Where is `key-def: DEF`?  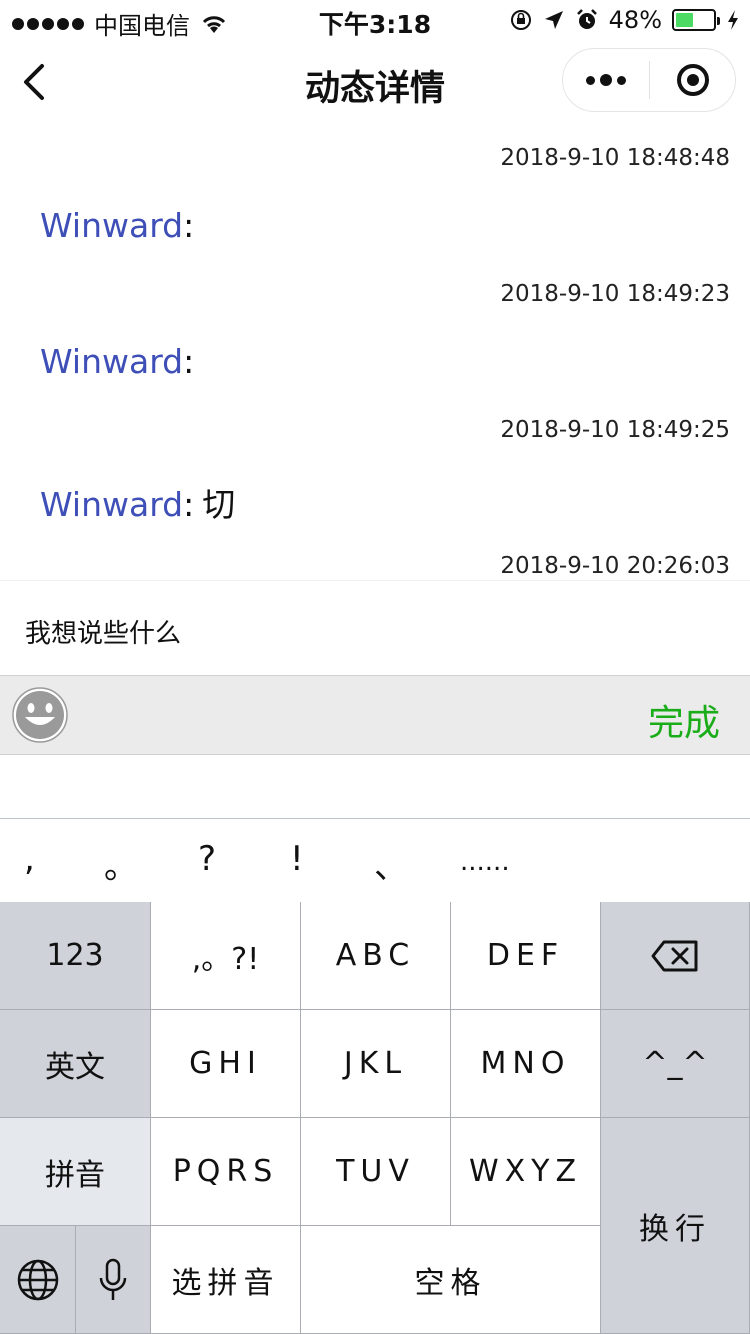 key-def: DEF is located at coordinates (526, 956).